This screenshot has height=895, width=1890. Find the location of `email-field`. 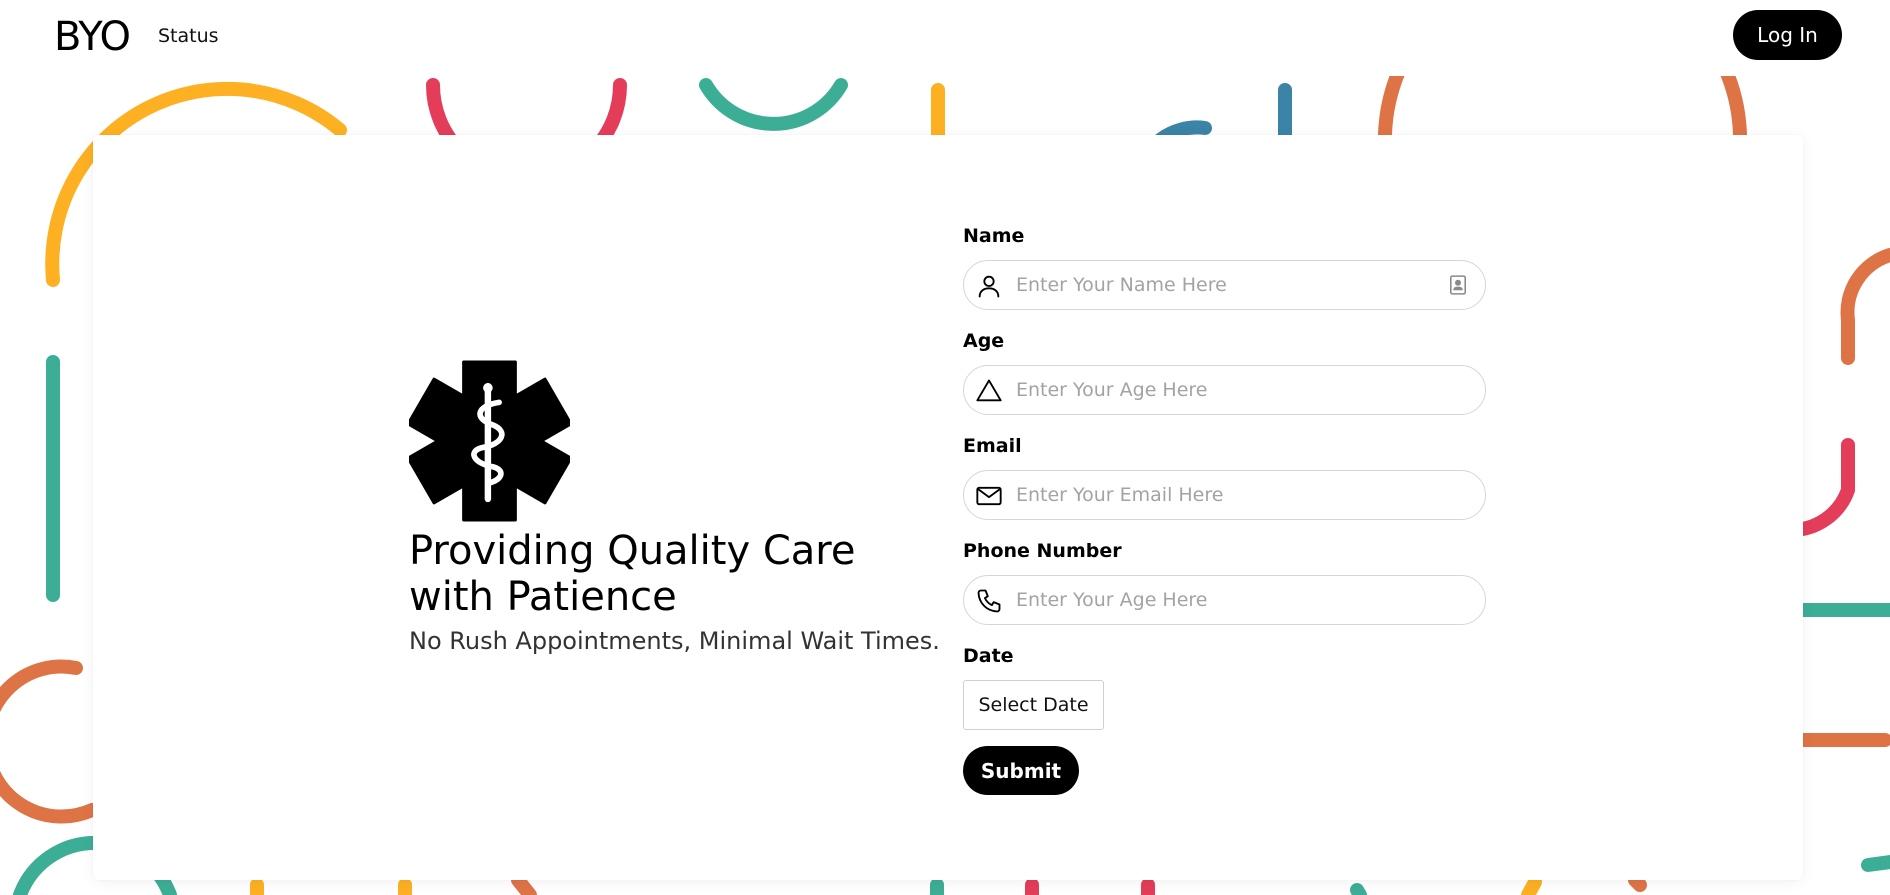

email-field is located at coordinates (1224, 495).